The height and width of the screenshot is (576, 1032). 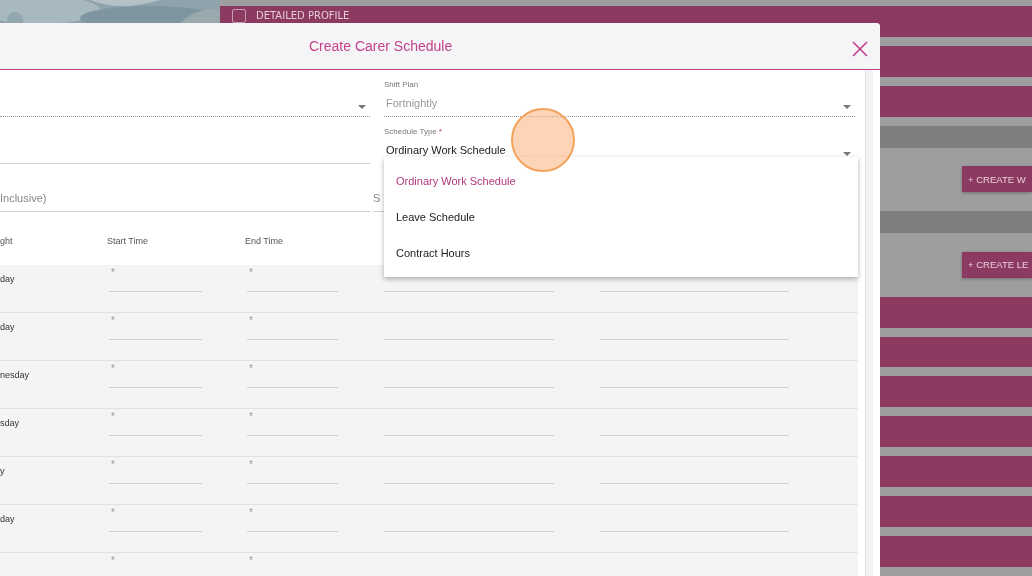 What do you see at coordinates (2, 470) in the screenshot?
I see `day-label: y` at bounding box center [2, 470].